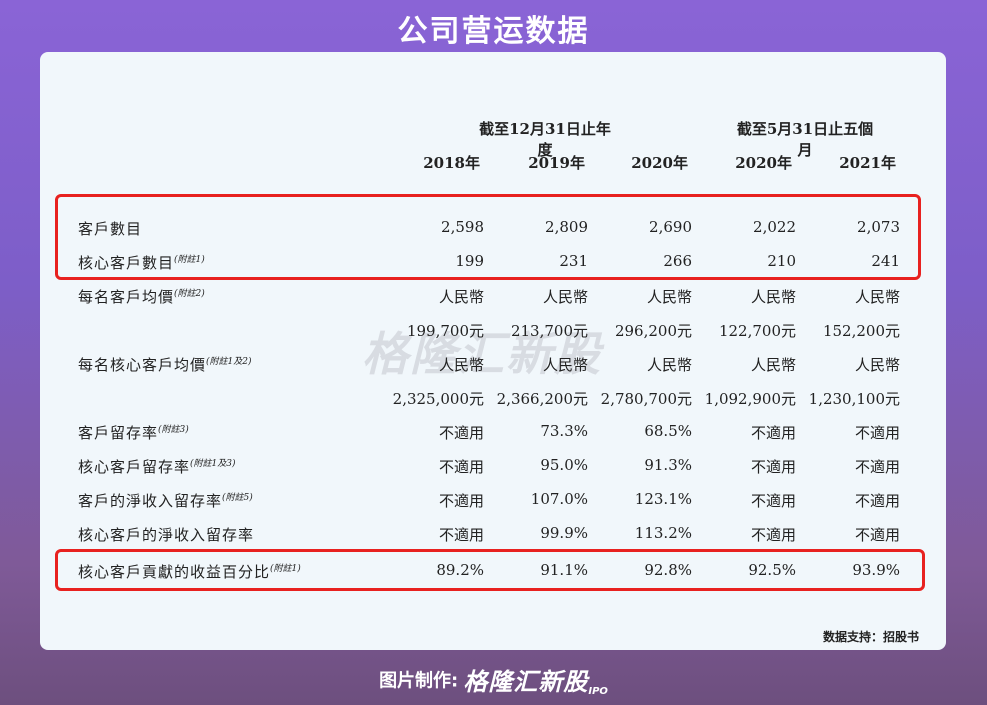  What do you see at coordinates (646, 399) in the screenshot?
I see `table-cell: 2,780,700元` at bounding box center [646, 399].